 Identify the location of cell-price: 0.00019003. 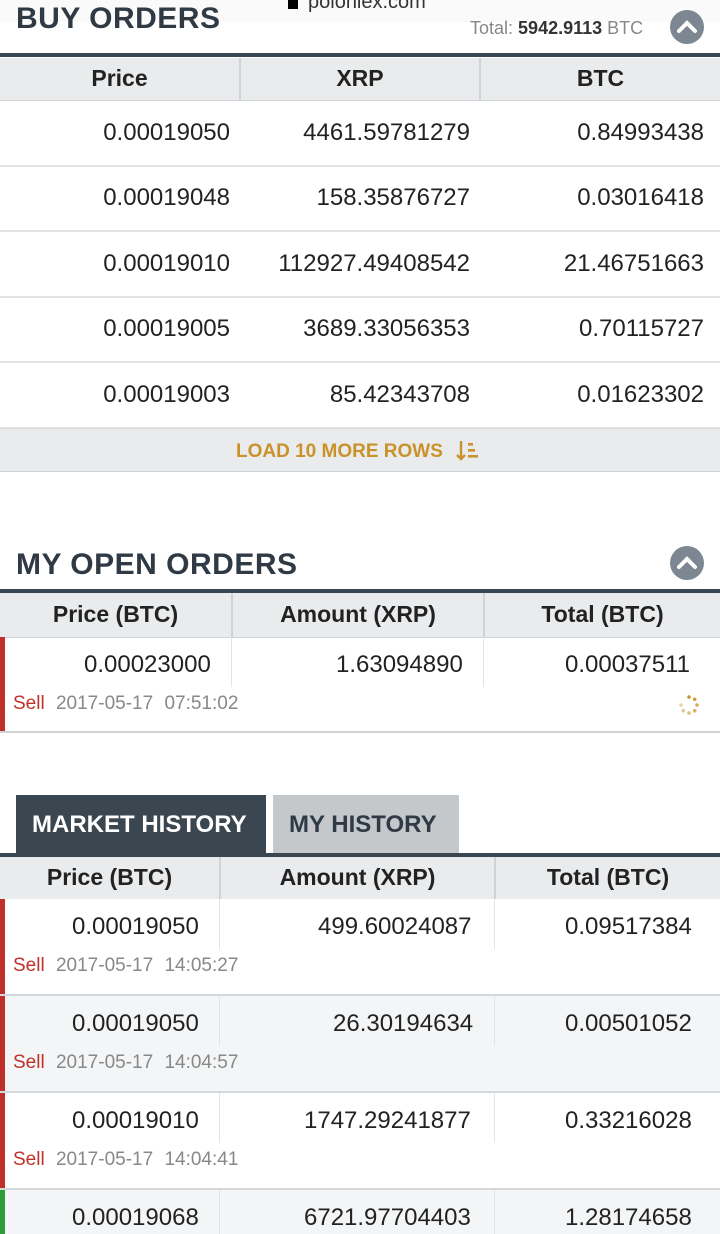
(120, 395).